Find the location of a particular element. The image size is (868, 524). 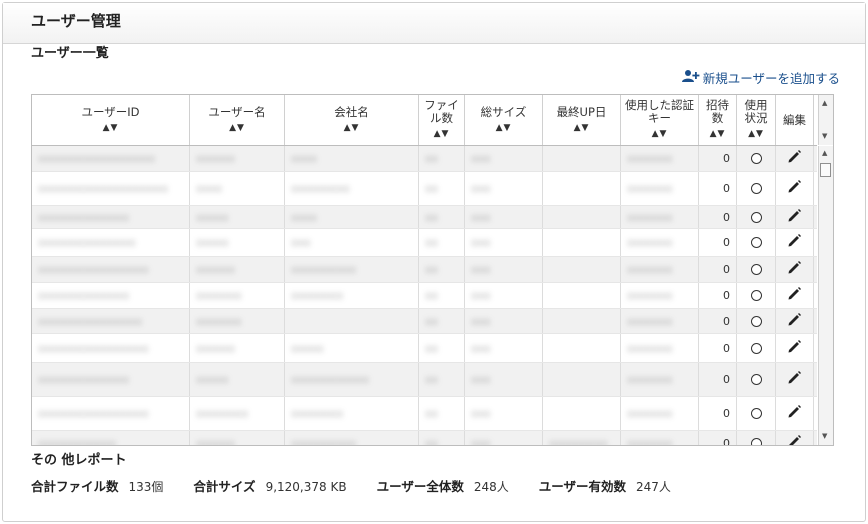

table-row: xxxxxxxxxxxxxxxxxxxxxxxxxxxxxxxxxxx0 is located at coordinates (424, 321).